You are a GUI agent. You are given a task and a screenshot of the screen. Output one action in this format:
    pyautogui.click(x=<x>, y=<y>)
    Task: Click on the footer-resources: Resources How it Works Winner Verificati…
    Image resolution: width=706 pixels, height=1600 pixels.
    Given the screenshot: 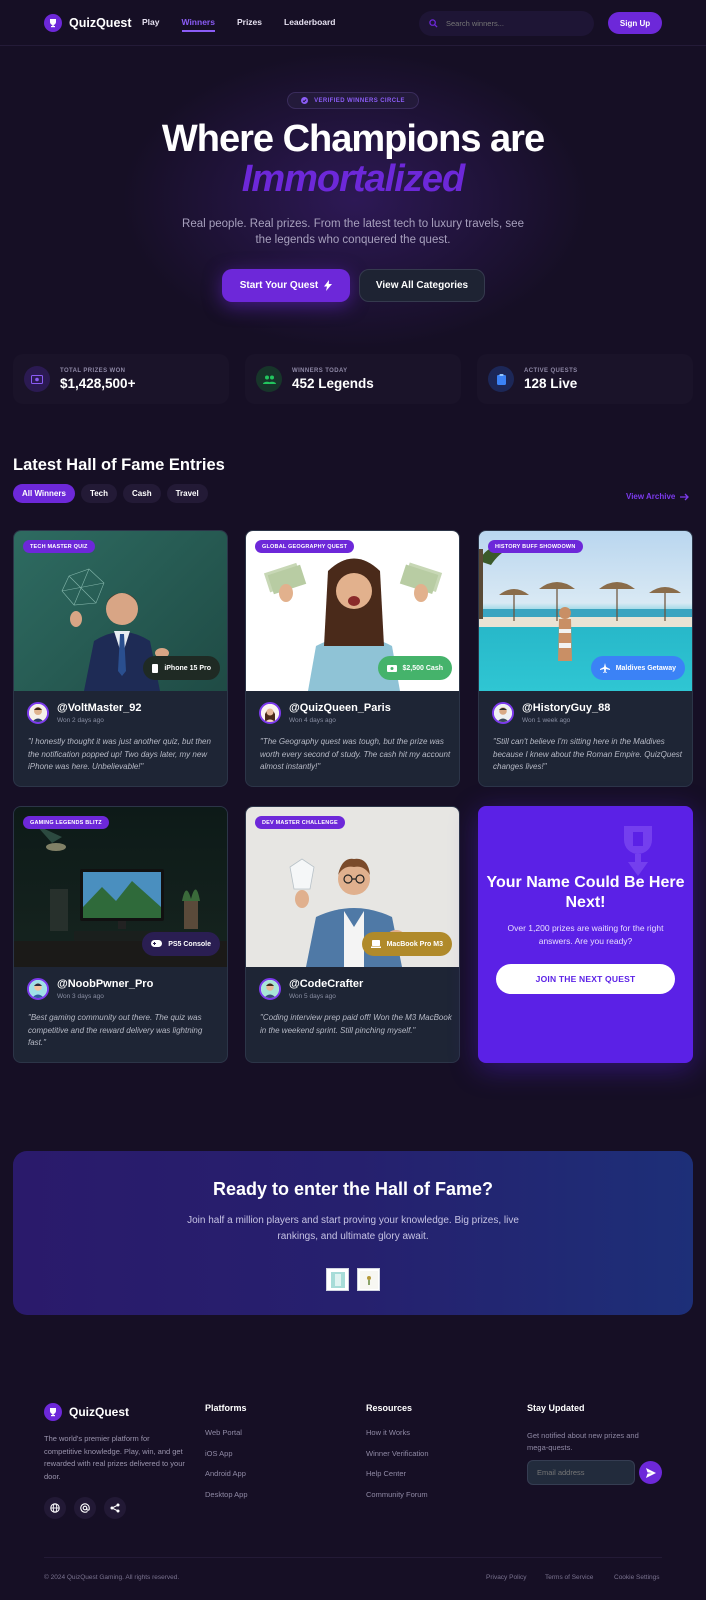 What is the action you would take?
    pyautogui.click(x=397, y=1451)
    